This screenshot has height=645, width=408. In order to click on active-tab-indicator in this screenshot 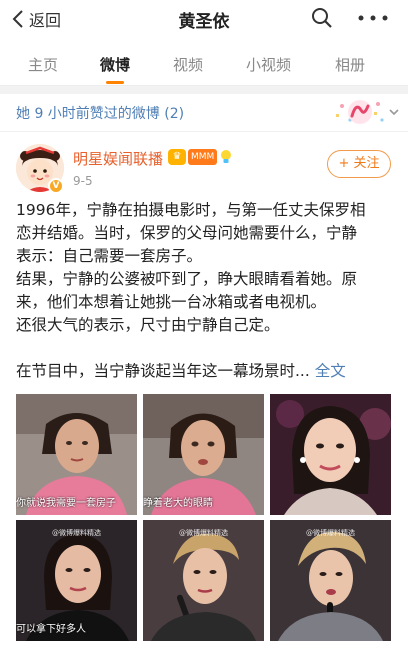, I will do `click(115, 82)`.